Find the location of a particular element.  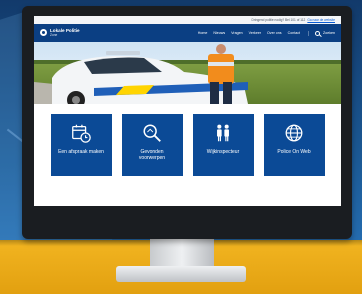

utility-text: Dringend politie nodig? Bel 101 of 112 is located at coordinates (278, 20).